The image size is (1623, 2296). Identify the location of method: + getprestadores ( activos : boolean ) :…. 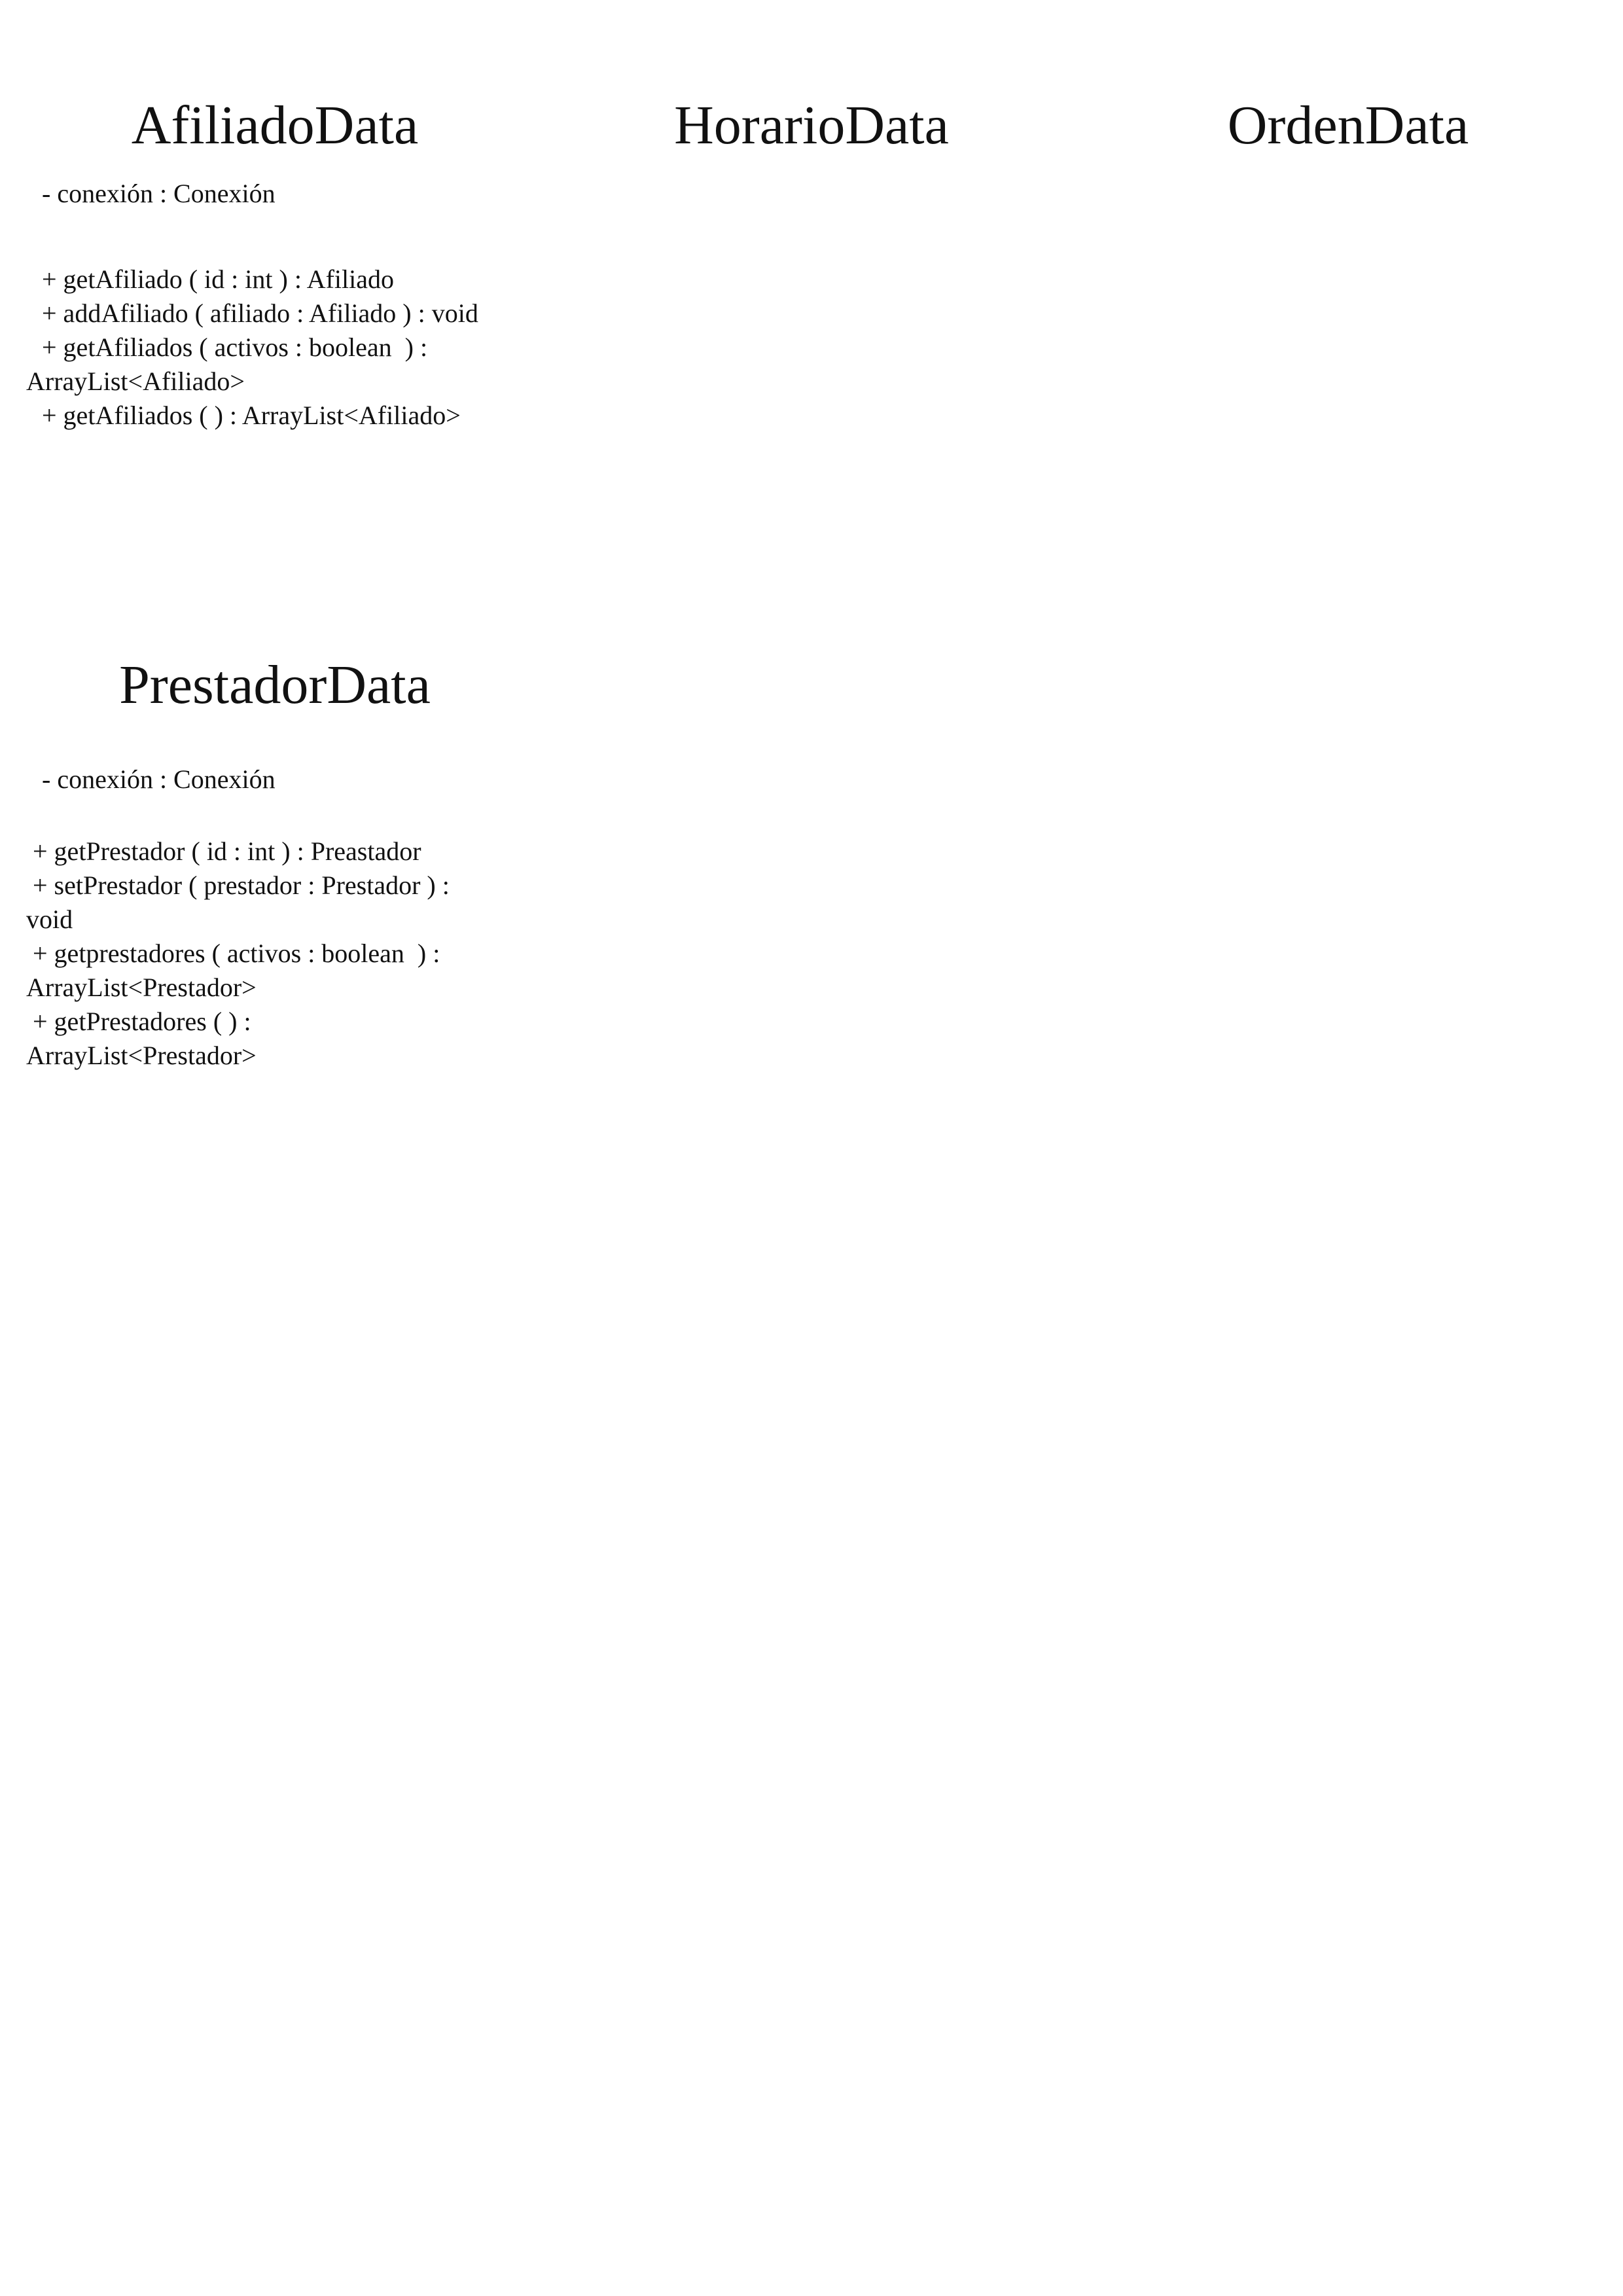
(236, 970).